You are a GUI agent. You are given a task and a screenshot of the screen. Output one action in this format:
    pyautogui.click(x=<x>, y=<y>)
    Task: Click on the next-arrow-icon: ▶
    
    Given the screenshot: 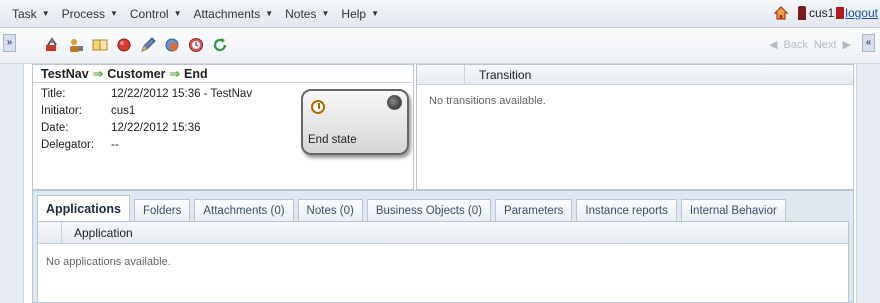 What is the action you would take?
    pyautogui.click(x=847, y=44)
    